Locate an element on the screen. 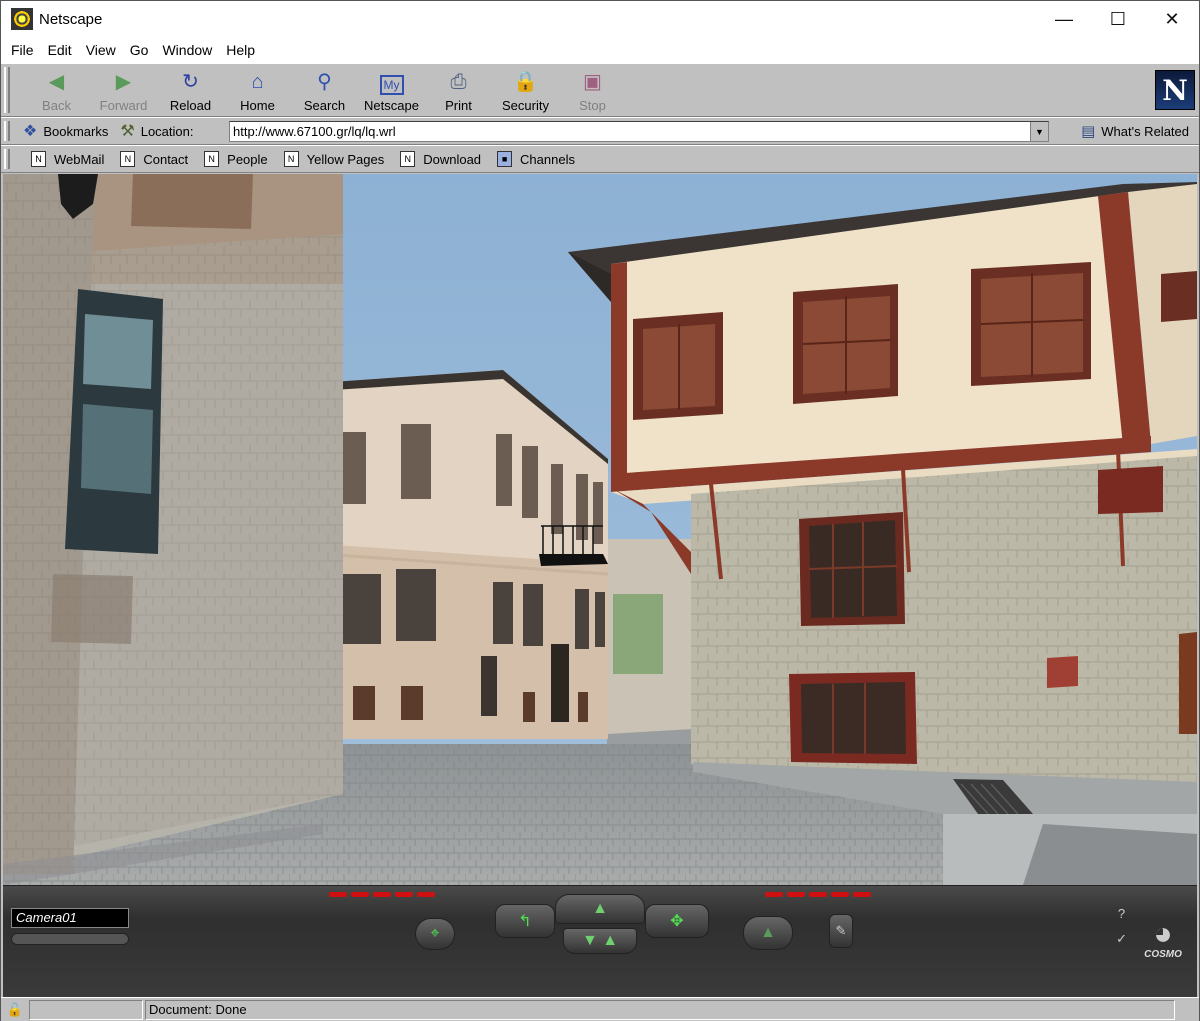 The height and width of the screenshot is (1021, 1200). checkmark-icon: ✓ is located at coordinates (1121, 939).